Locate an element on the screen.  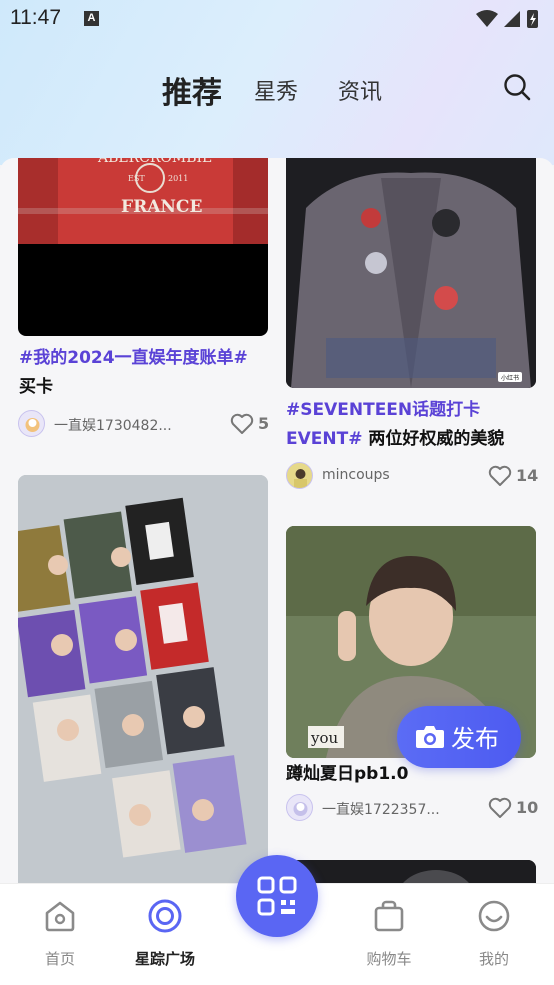
like-button: 14 is located at coordinates (513, 476).